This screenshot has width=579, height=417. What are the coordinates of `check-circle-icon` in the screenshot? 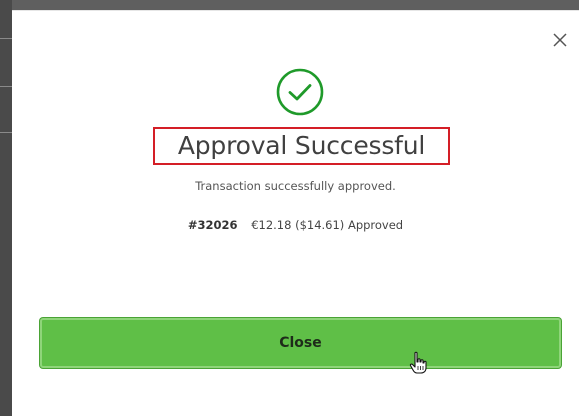 It's located at (300, 92).